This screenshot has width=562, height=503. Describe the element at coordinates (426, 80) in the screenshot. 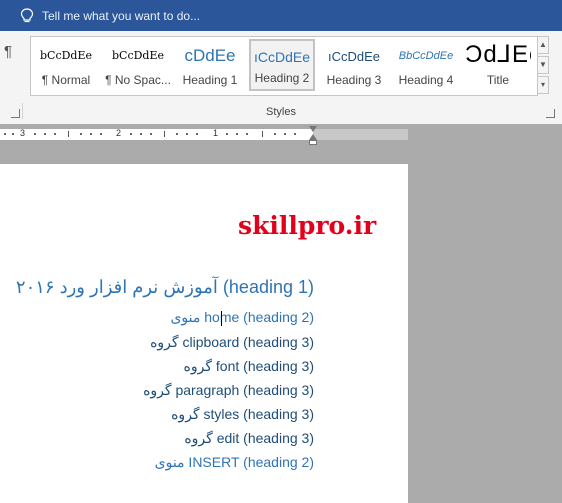

I see `style-name: Heading 4` at that location.